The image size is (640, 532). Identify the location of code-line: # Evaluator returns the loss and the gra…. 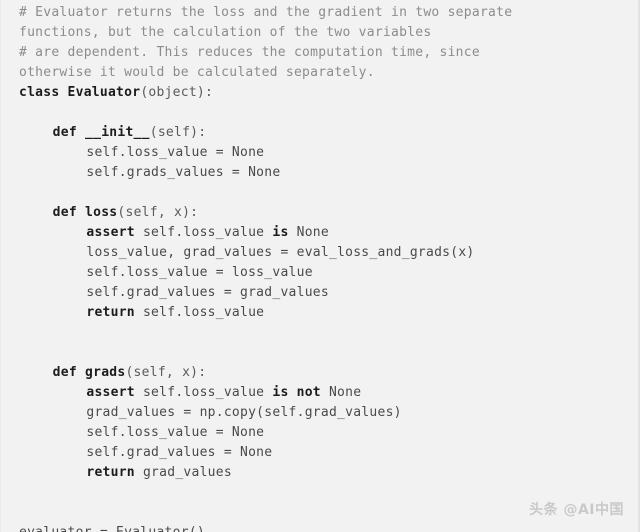
(319, 13).